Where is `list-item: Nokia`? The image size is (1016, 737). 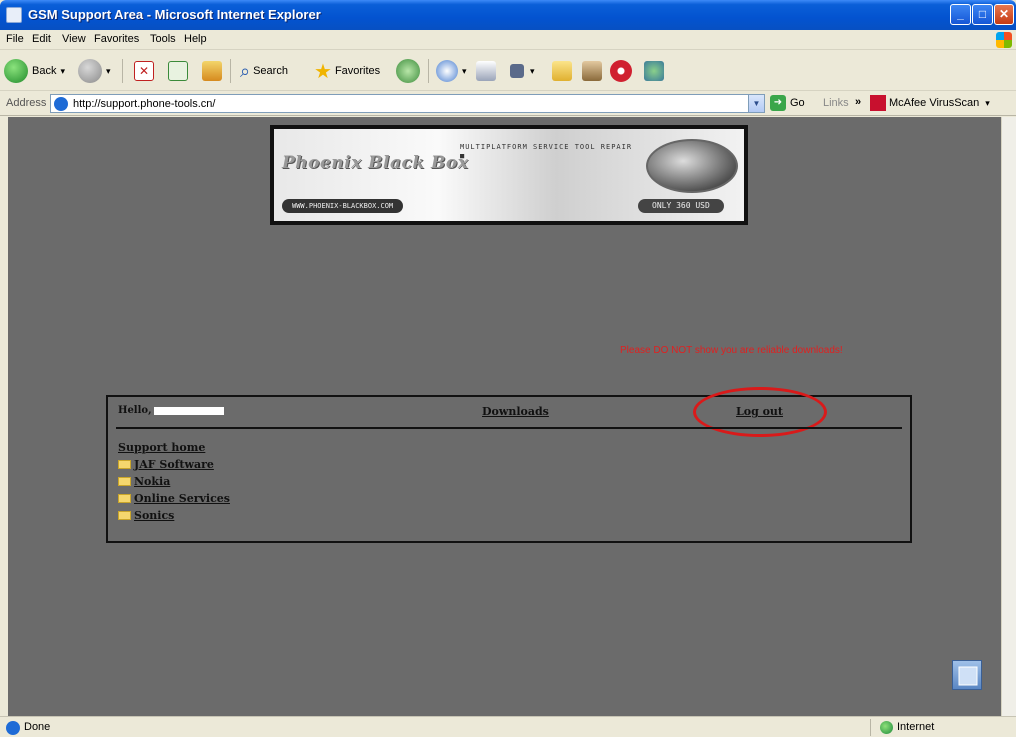 list-item: Nokia is located at coordinates (174, 481).